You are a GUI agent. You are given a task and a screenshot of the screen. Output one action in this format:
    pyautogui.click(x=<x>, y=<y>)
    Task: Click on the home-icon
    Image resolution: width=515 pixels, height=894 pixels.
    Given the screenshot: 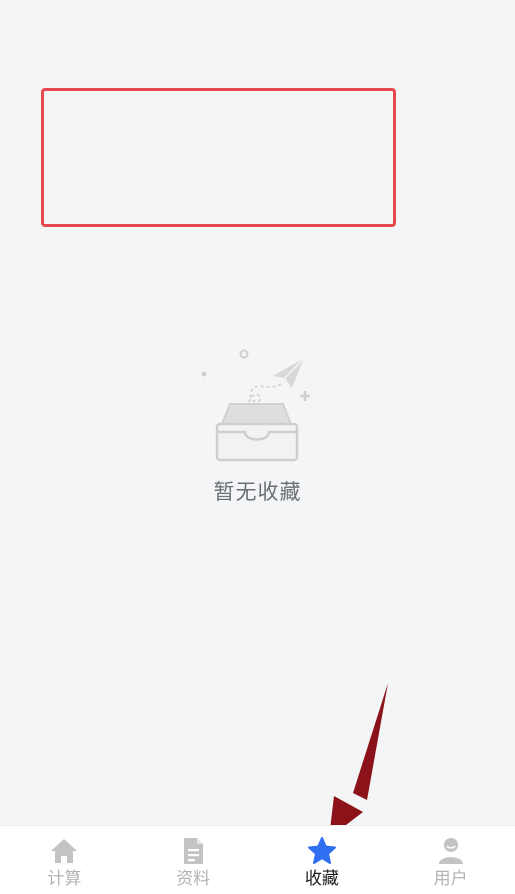 What is the action you would take?
    pyautogui.click(x=64, y=851)
    